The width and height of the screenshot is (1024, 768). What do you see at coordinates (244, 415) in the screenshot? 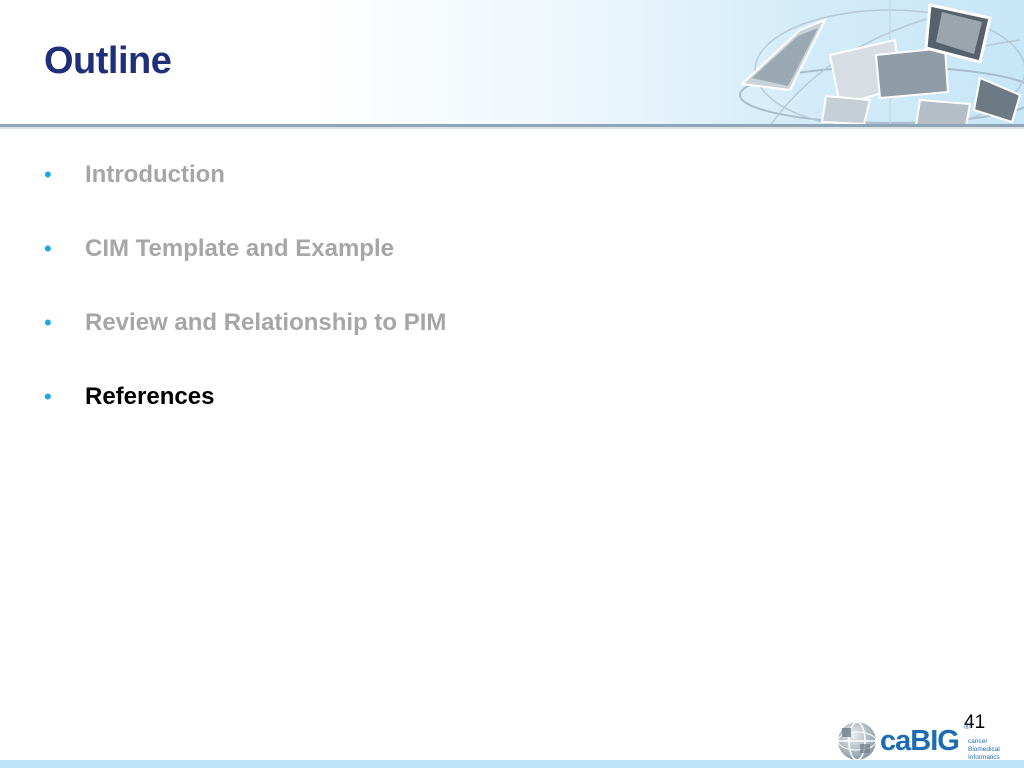
I see `outline-item-references: • References` at bounding box center [244, 415].